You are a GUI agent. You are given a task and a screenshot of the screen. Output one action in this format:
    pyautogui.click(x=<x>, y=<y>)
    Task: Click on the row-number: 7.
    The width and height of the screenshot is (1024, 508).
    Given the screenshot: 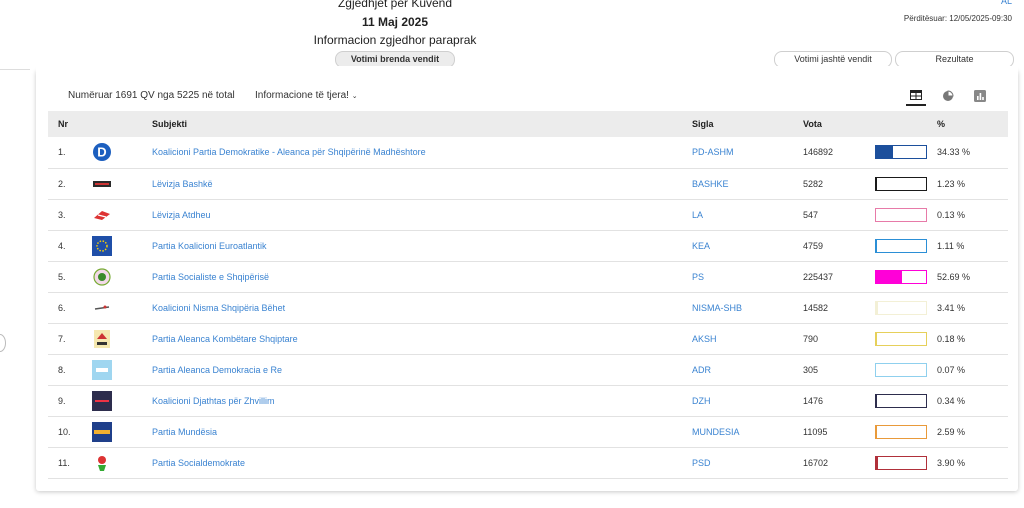 What is the action you would take?
    pyautogui.click(x=62, y=338)
    